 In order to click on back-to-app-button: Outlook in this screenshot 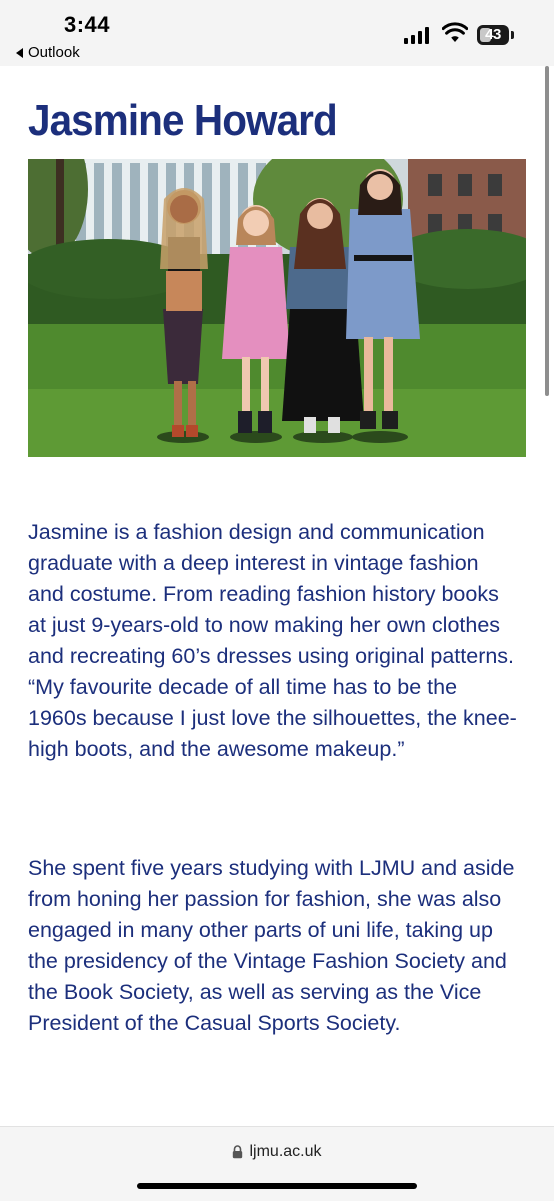, I will do `click(48, 52)`.